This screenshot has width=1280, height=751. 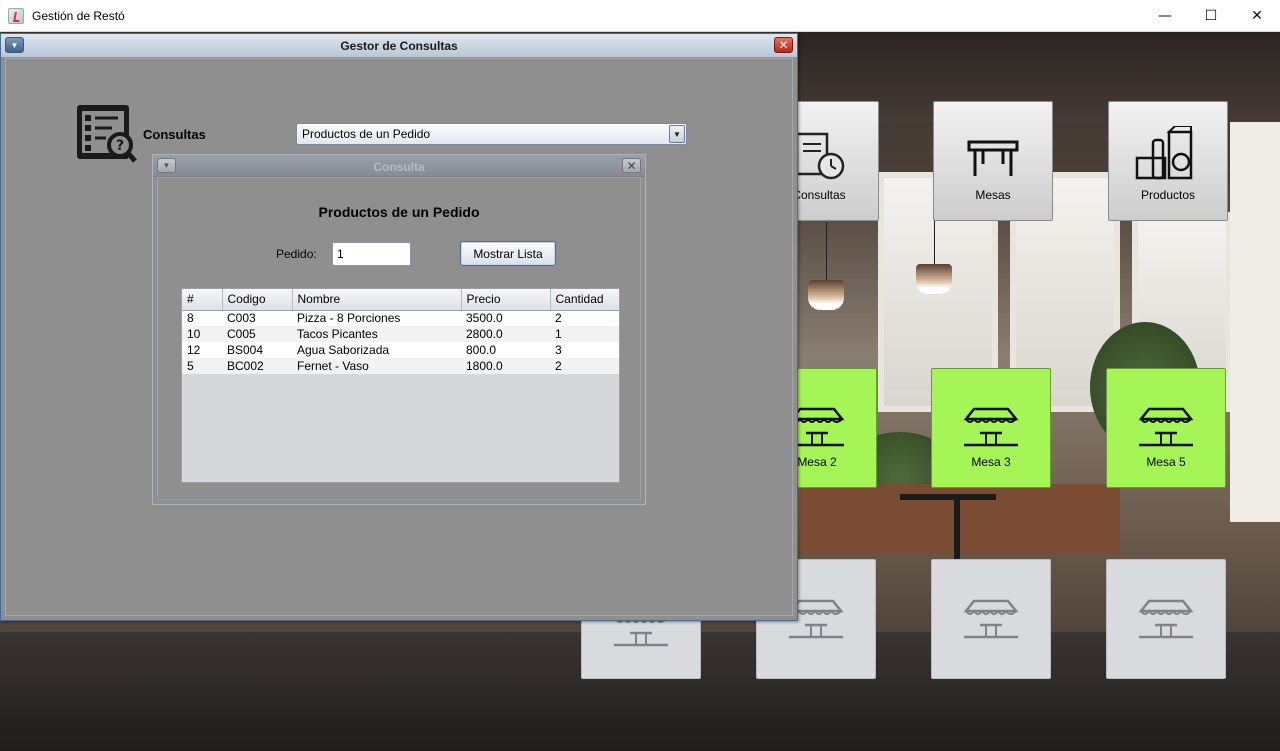 I want to click on table-cell: BC002, so click(x=257, y=366).